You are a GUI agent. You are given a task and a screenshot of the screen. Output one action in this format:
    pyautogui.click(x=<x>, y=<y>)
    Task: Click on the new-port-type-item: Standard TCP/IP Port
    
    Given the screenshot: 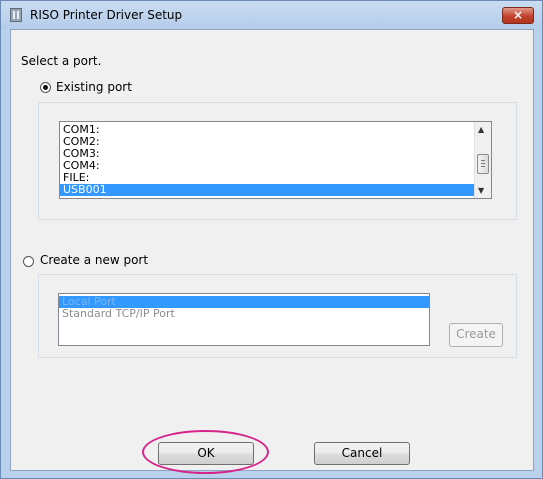 What is the action you would take?
    pyautogui.click(x=244, y=314)
    